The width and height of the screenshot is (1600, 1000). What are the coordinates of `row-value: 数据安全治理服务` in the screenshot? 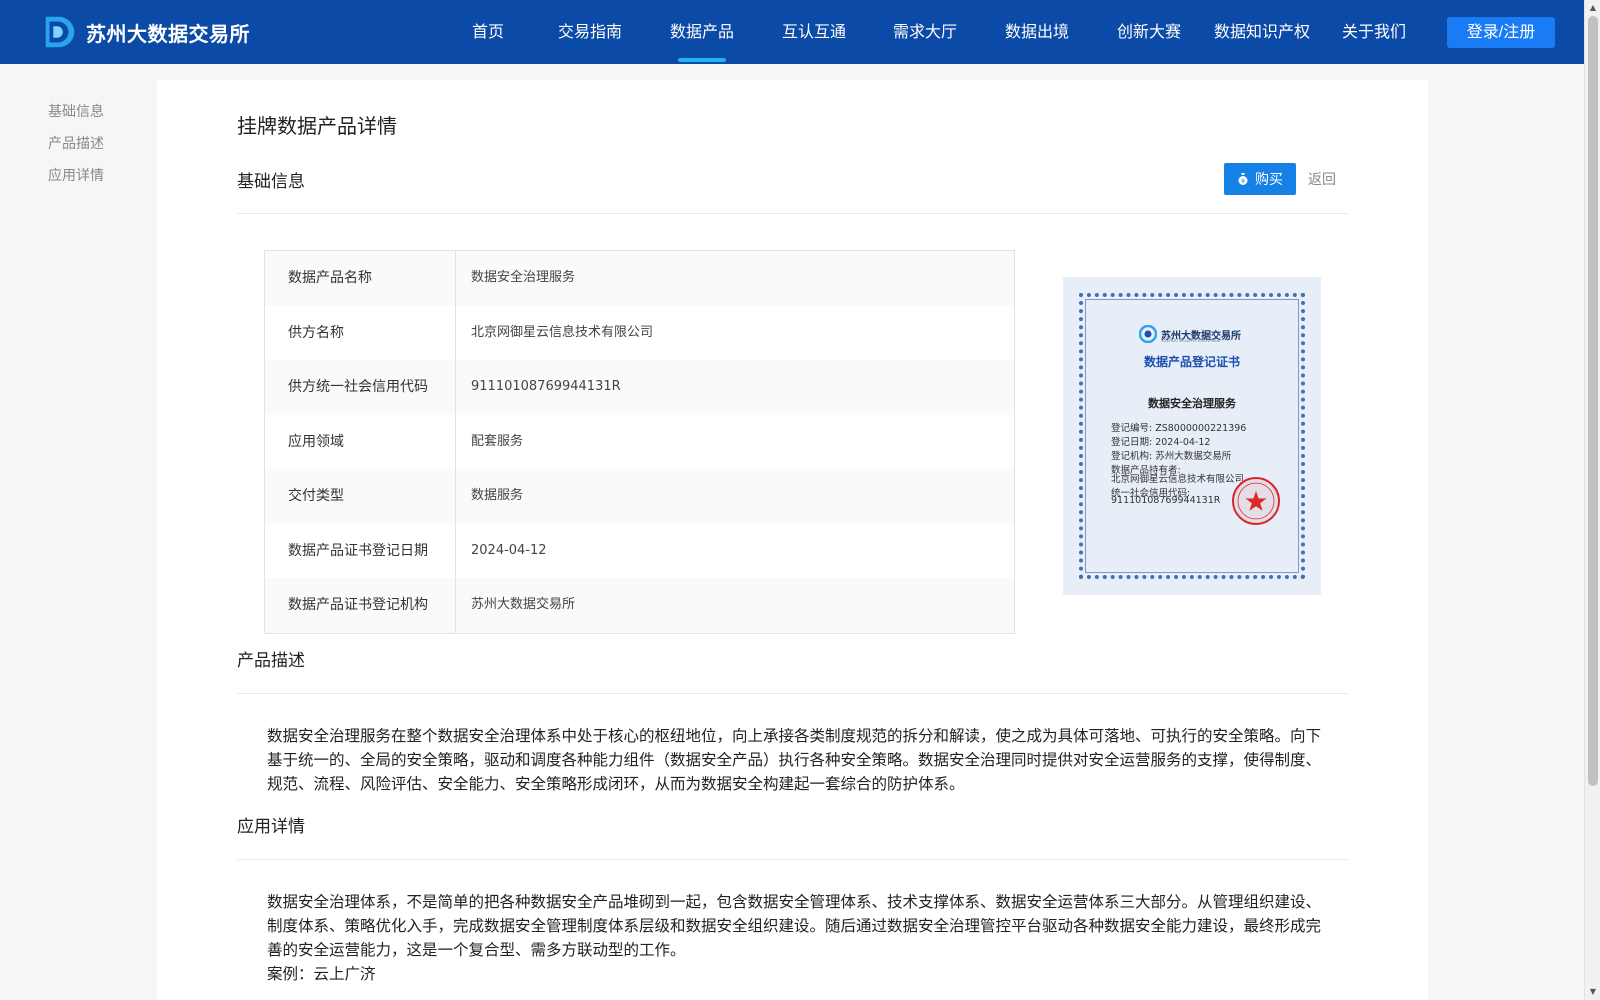 It's located at (523, 277).